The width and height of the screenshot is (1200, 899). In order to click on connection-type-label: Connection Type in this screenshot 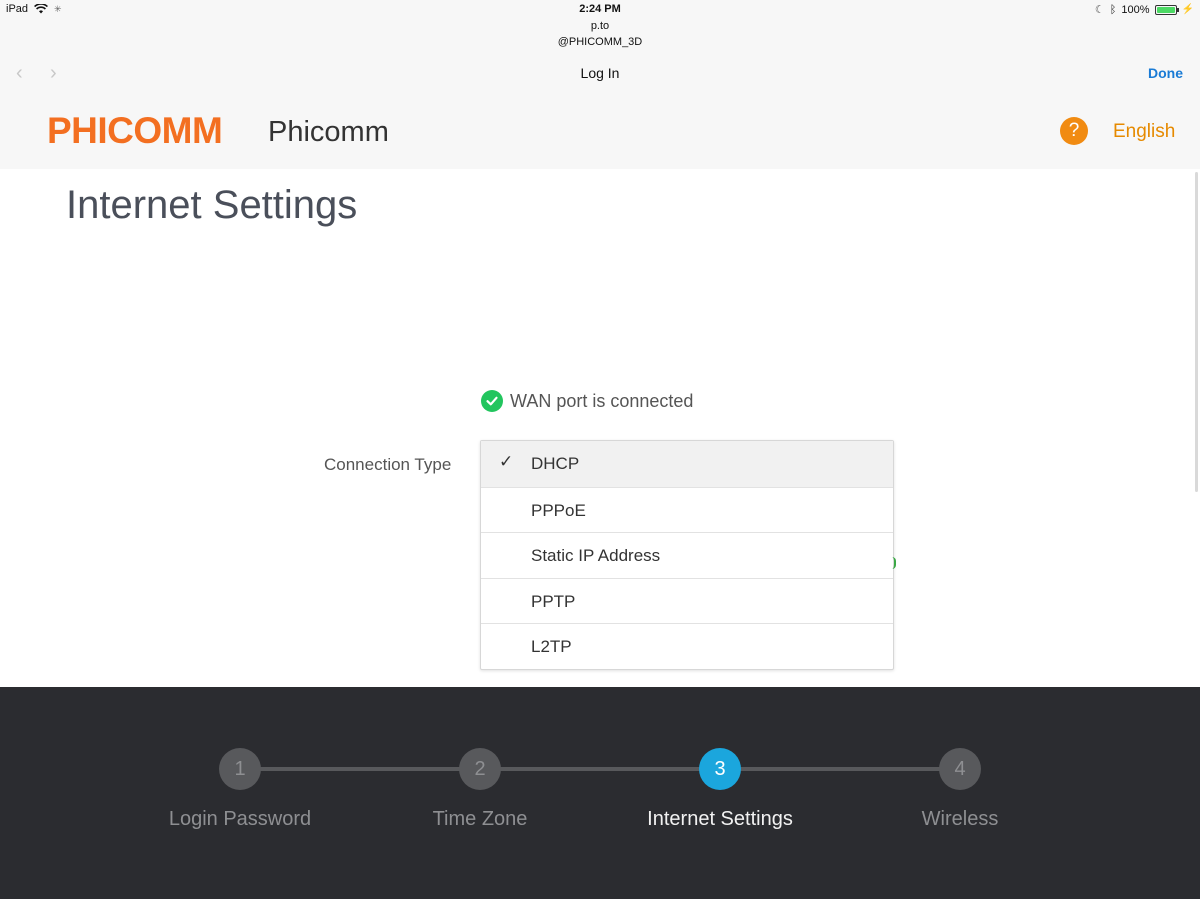, I will do `click(388, 464)`.